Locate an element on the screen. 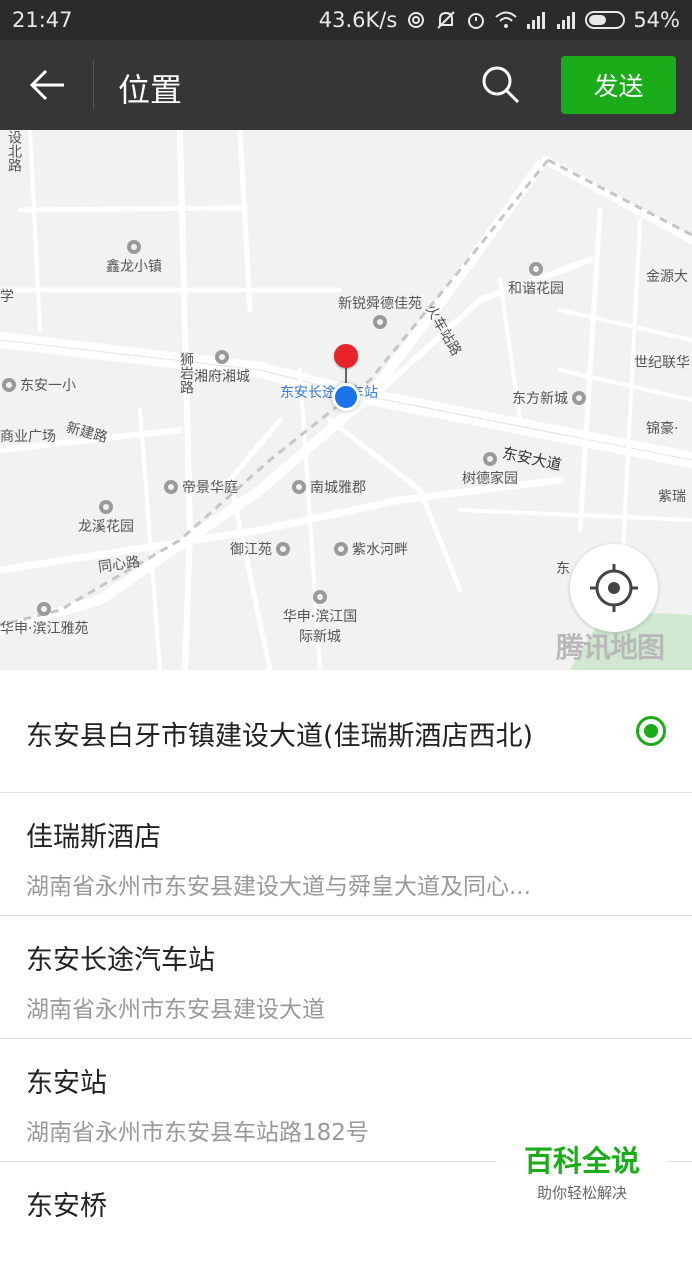 The image size is (692, 1284). poi-label: 锦豪· is located at coordinates (662, 429).